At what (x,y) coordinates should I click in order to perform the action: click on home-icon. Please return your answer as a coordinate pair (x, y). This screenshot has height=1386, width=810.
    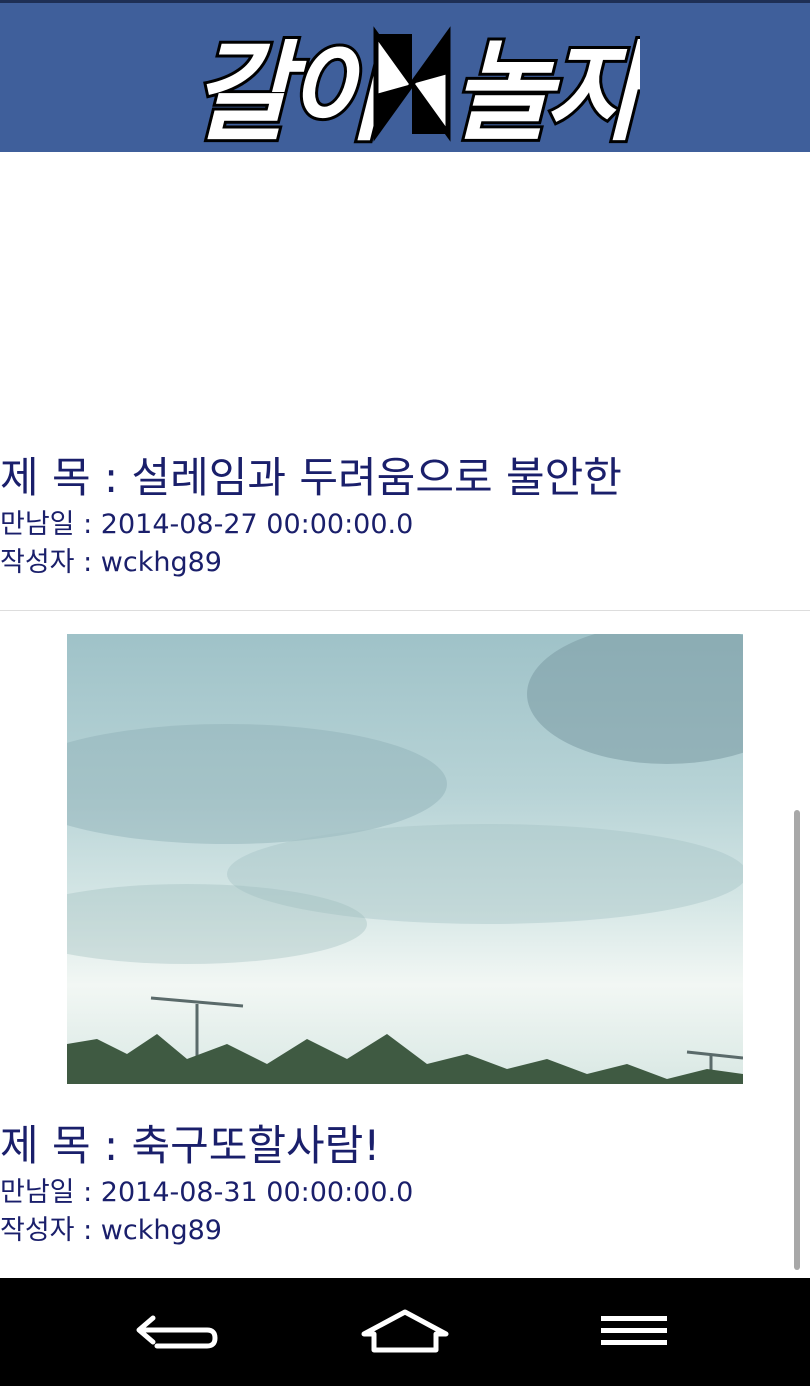
    Looking at the image, I should click on (405, 1331).